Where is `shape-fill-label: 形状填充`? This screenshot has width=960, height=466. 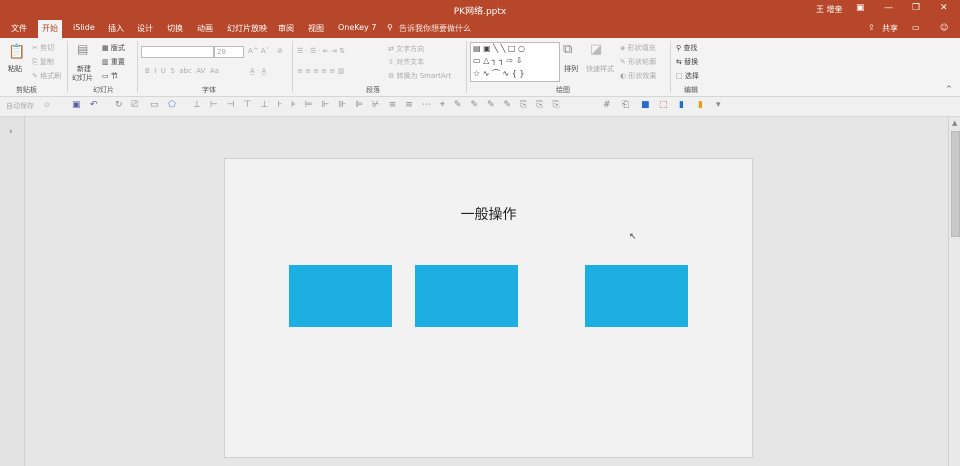
shape-fill-label: 形状填充 is located at coordinates (641, 48).